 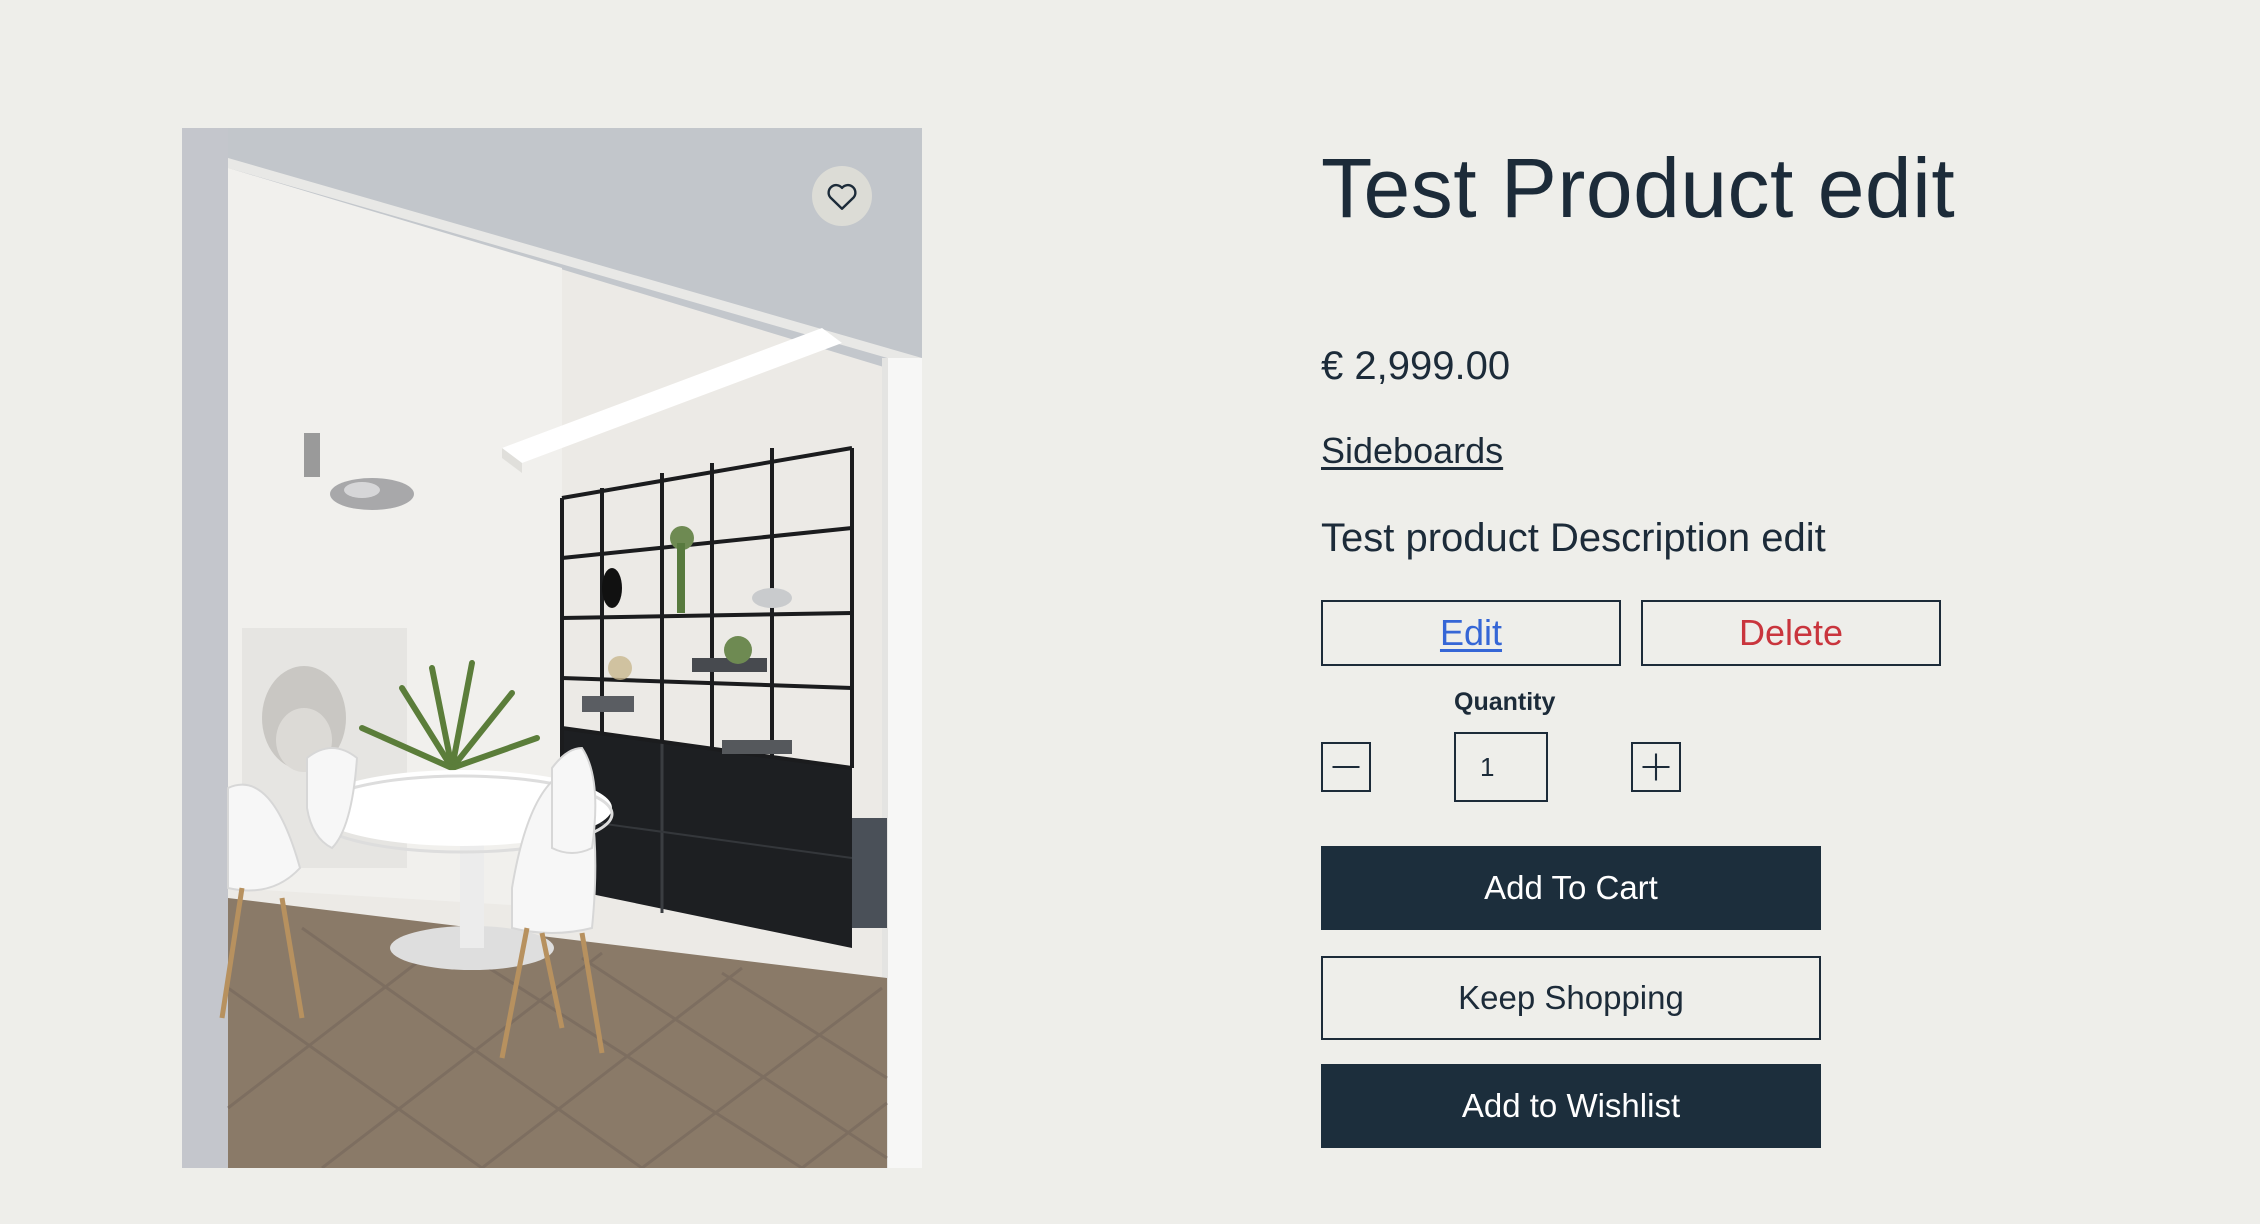 What do you see at coordinates (1638, 188) in the screenshot?
I see `product-title: Test Product edit` at bounding box center [1638, 188].